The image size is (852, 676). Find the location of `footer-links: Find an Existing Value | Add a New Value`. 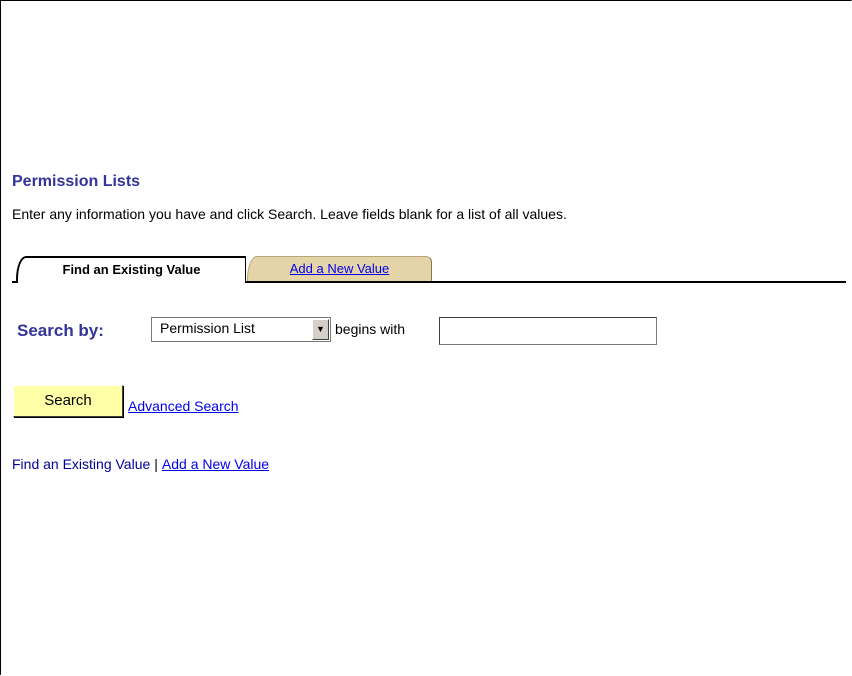

footer-links: Find an Existing Value | Add a New Value is located at coordinates (140, 464).